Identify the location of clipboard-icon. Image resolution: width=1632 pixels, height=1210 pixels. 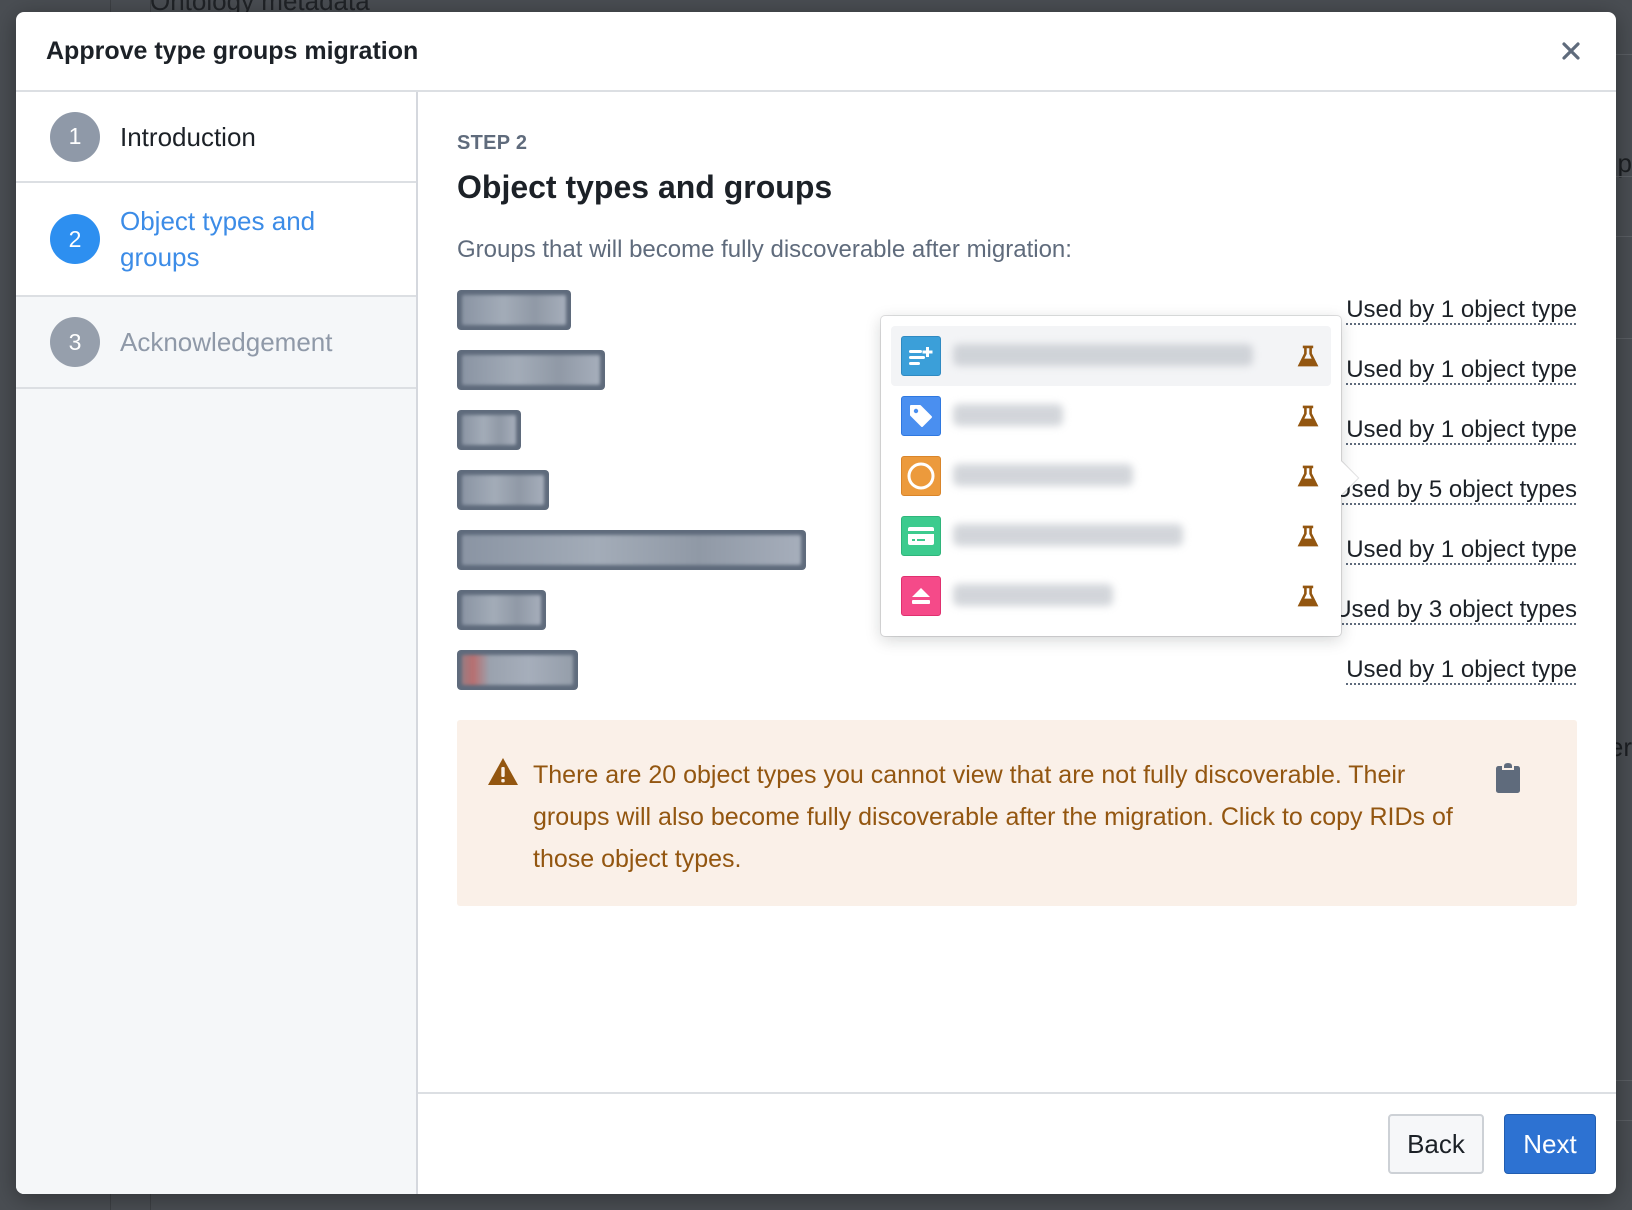
(1508, 776).